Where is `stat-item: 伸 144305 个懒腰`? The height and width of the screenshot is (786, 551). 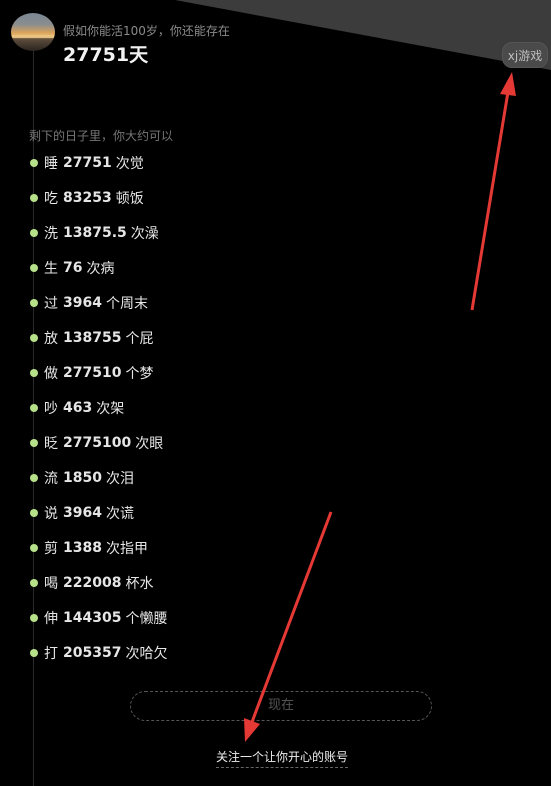 stat-item: 伸 144305 个懒腰 is located at coordinates (98, 617).